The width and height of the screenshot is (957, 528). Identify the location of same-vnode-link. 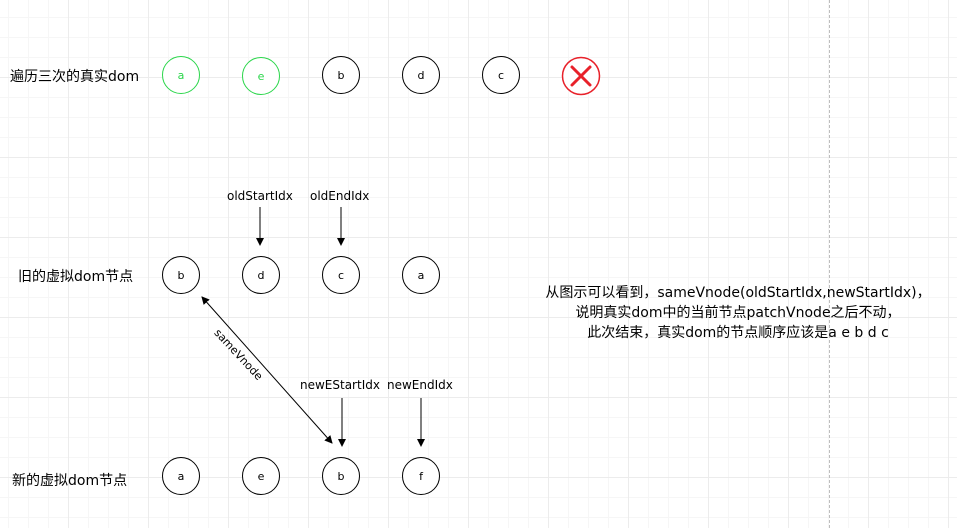
(267, 370).